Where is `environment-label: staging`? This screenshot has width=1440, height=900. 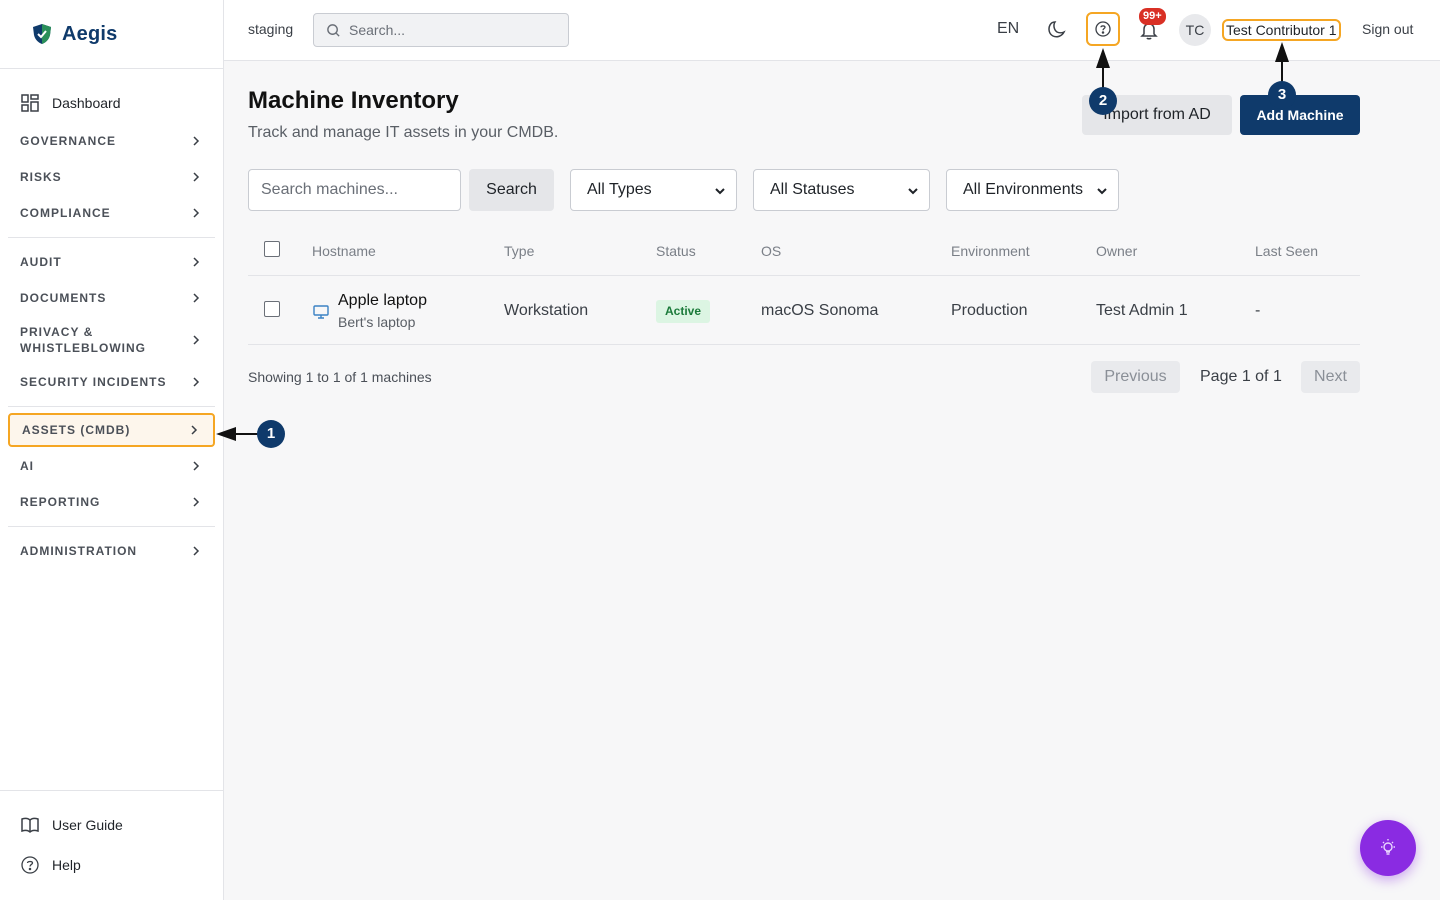
environment-label: staging is located at coordinates (271, 29).